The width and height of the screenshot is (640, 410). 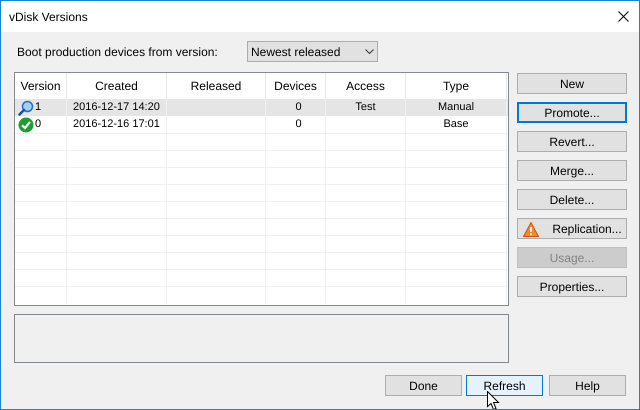 I want to click on table-cell-text: 2016-12-16 17:01, so click(x=116, y=124).